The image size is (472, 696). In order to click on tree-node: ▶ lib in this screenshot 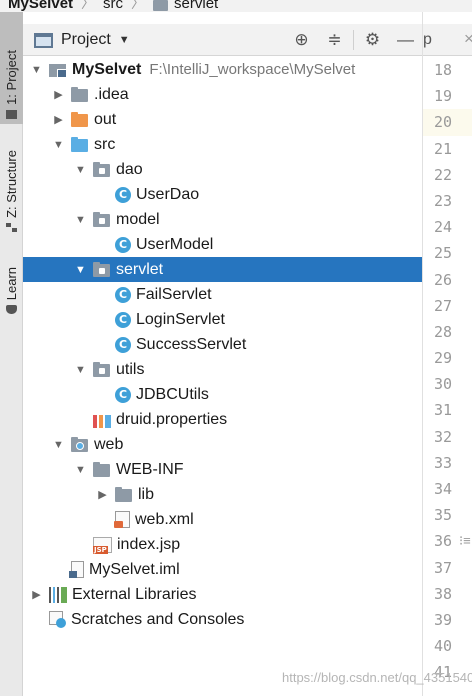, I will do `click(222, 494)`.